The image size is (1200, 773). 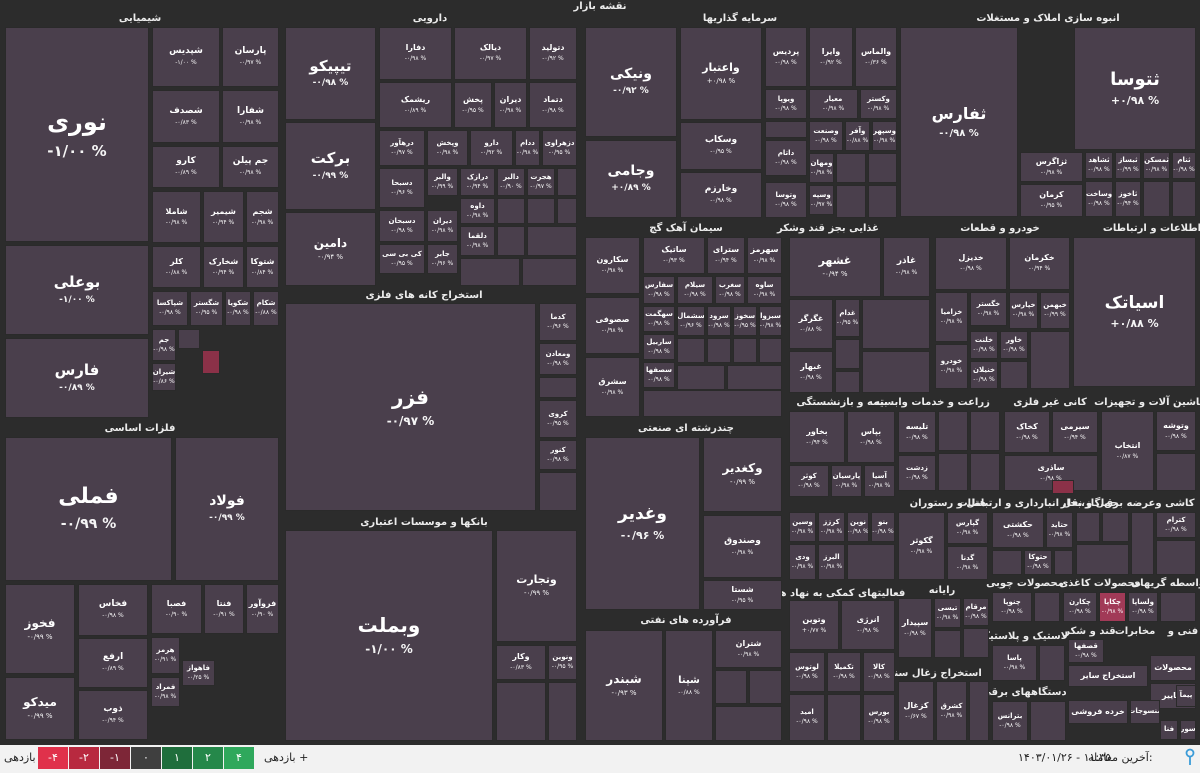 I want to click on stock-cell: دارو -۰/۹۲ %, so click(x=491, y=148).